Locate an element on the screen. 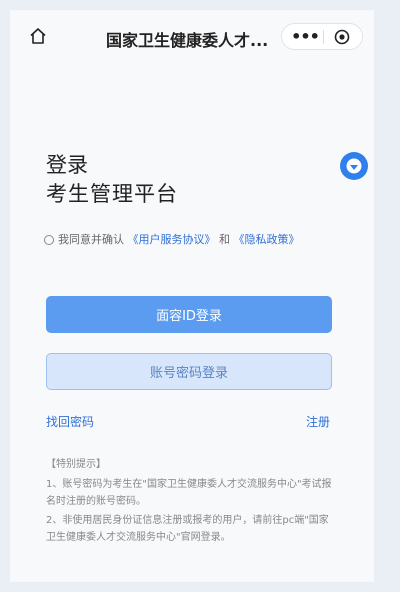 The image size is (400, 592). notice-title: 【特别提示】 is located at coordinates (76, 464).